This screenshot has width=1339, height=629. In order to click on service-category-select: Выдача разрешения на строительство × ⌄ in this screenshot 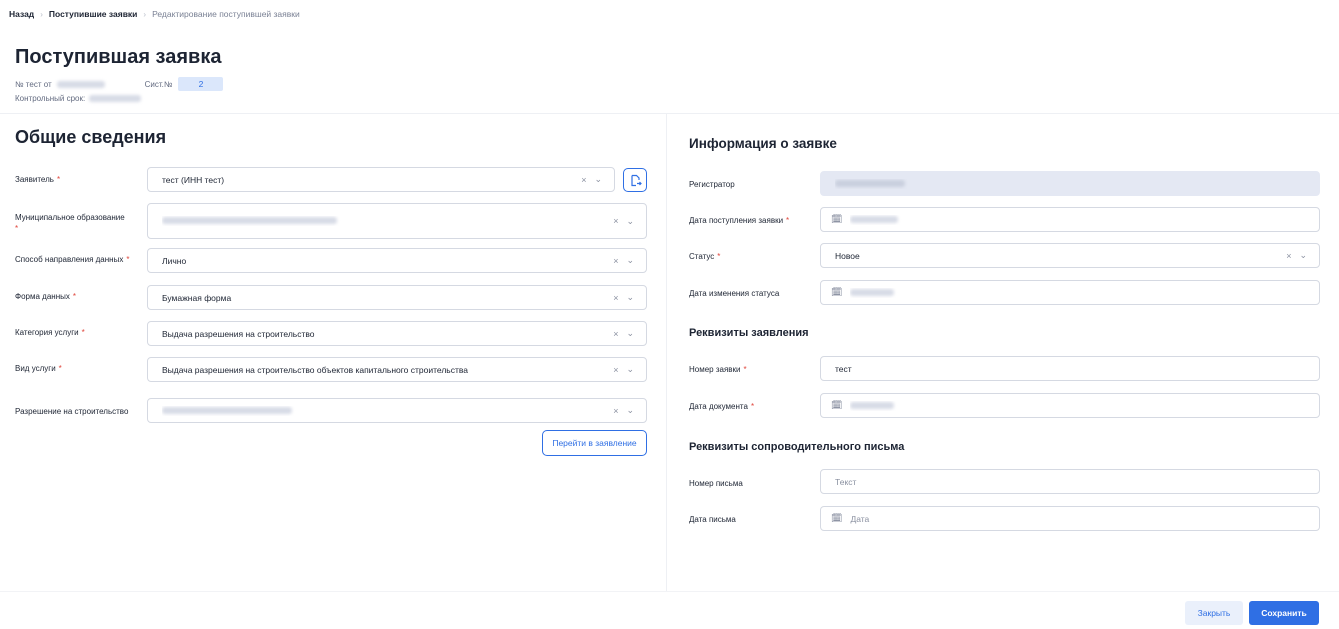, I will do `click(397, 333)`.